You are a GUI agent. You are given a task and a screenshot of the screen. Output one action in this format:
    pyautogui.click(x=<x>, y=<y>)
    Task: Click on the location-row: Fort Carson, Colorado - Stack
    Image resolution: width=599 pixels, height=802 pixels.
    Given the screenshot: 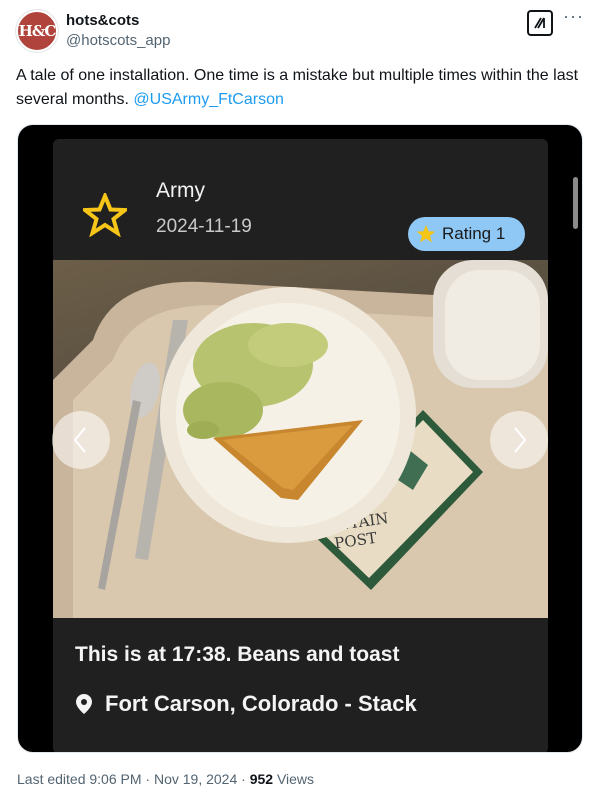 What is the action you would take?
    pyautogui.click(x=246, y=704)
    